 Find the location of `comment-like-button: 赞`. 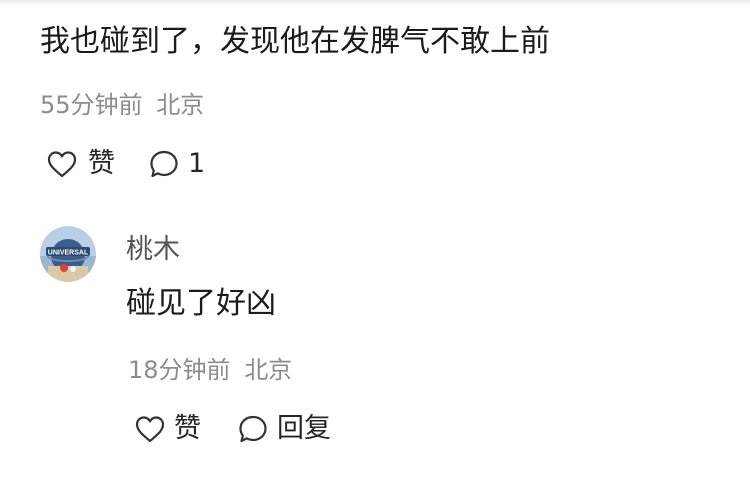

comment-like-button: 赞 is located at coordinates (80, 164).